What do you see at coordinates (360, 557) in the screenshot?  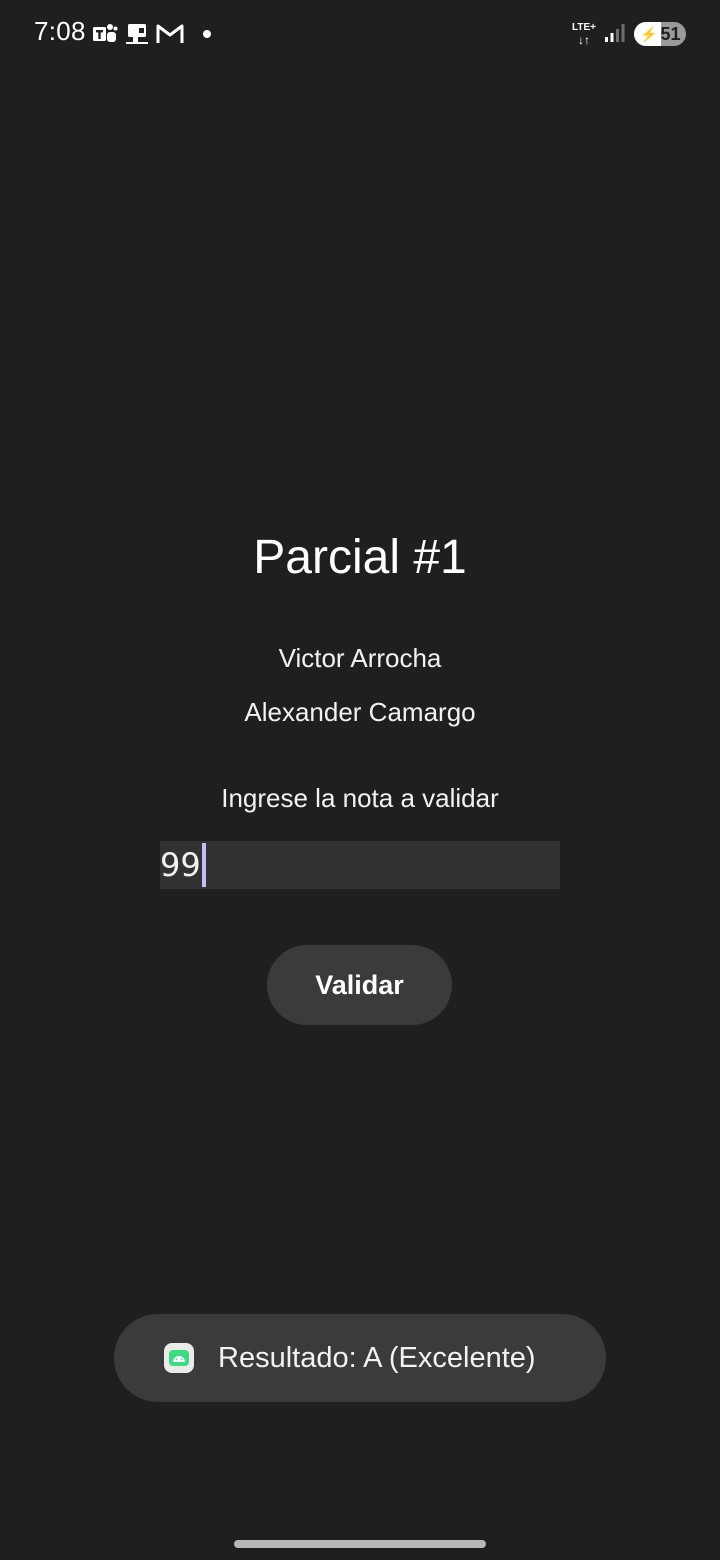 I see `page-title: Parcial #1` at bounding box center [360, 557].